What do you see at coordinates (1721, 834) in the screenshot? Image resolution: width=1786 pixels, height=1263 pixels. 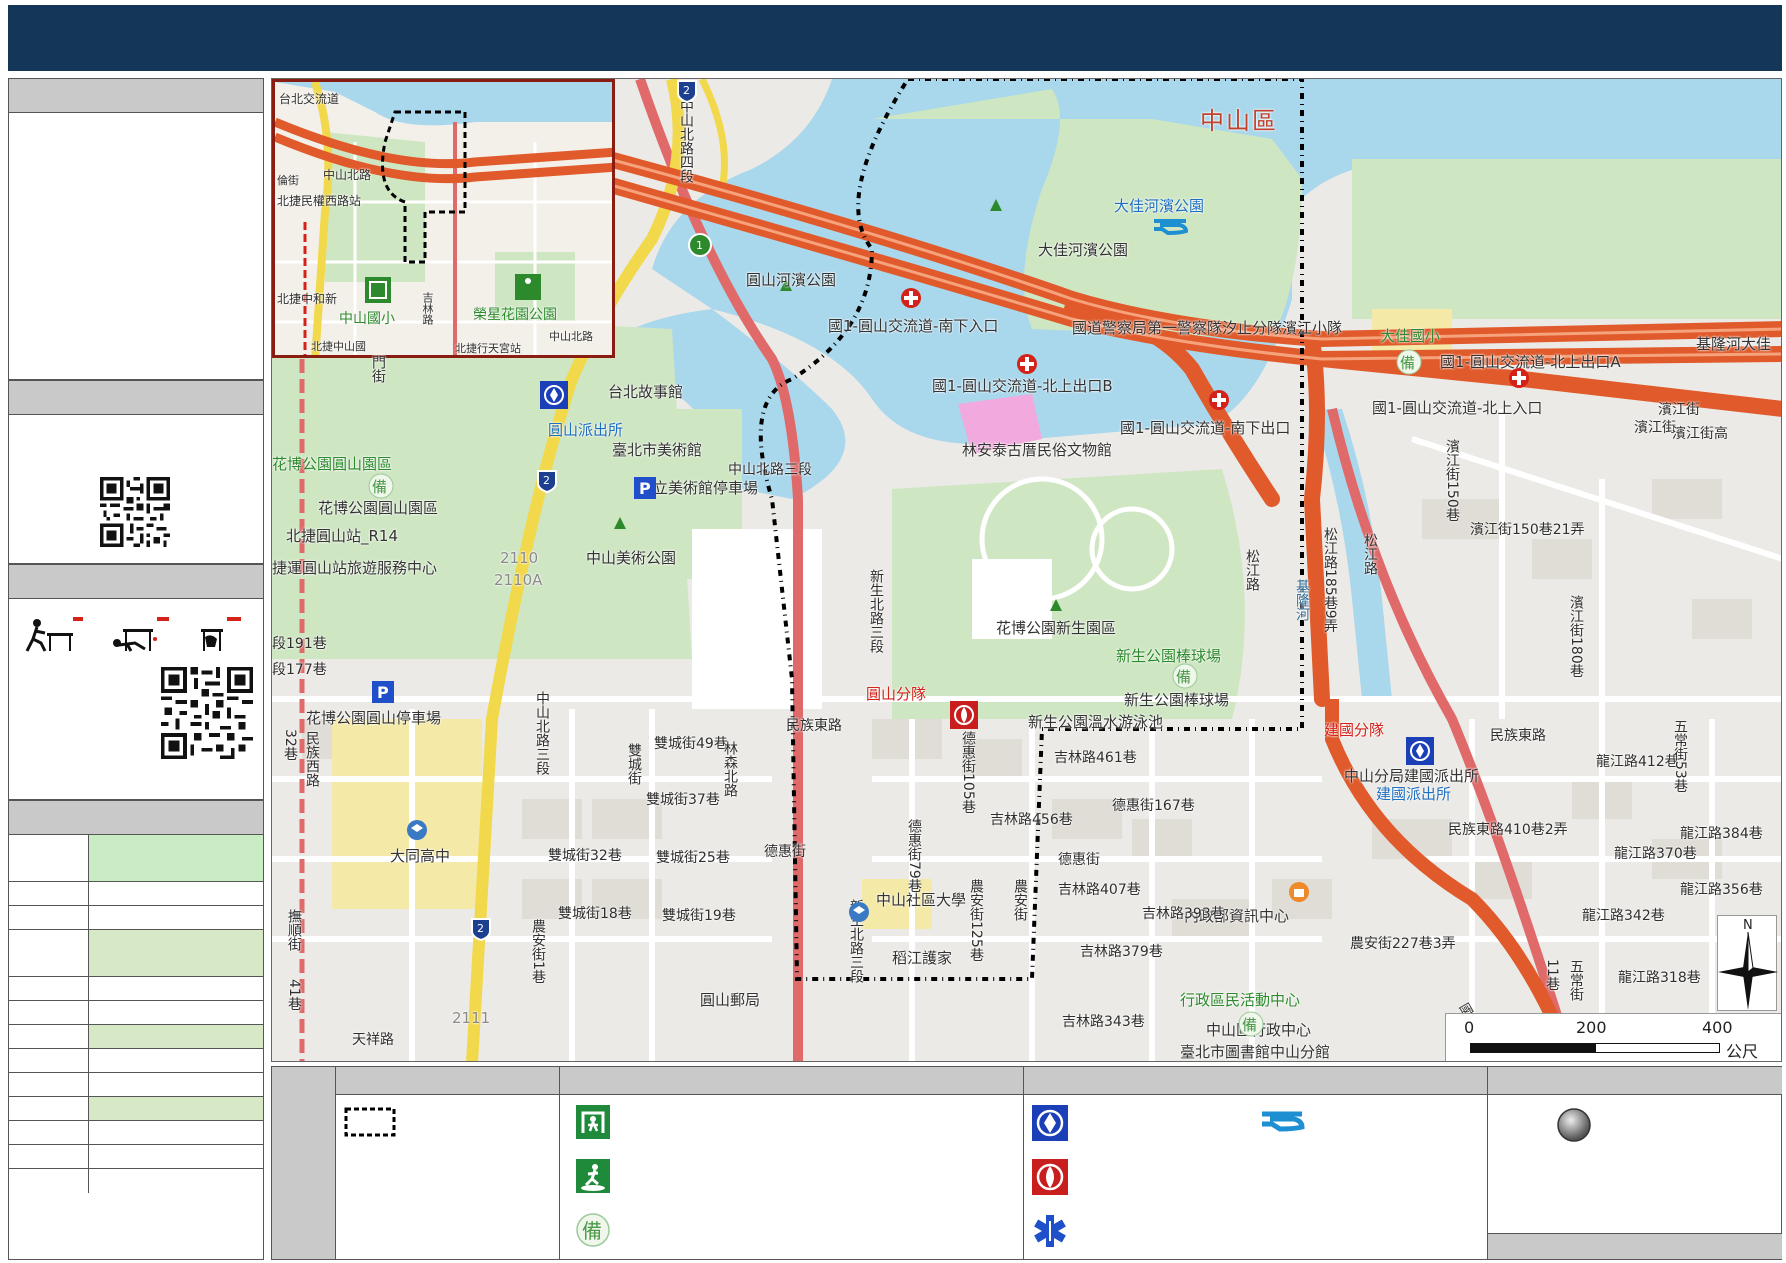 I see `road-label: 龍江路384巷` at bounding box center [1721, 834].